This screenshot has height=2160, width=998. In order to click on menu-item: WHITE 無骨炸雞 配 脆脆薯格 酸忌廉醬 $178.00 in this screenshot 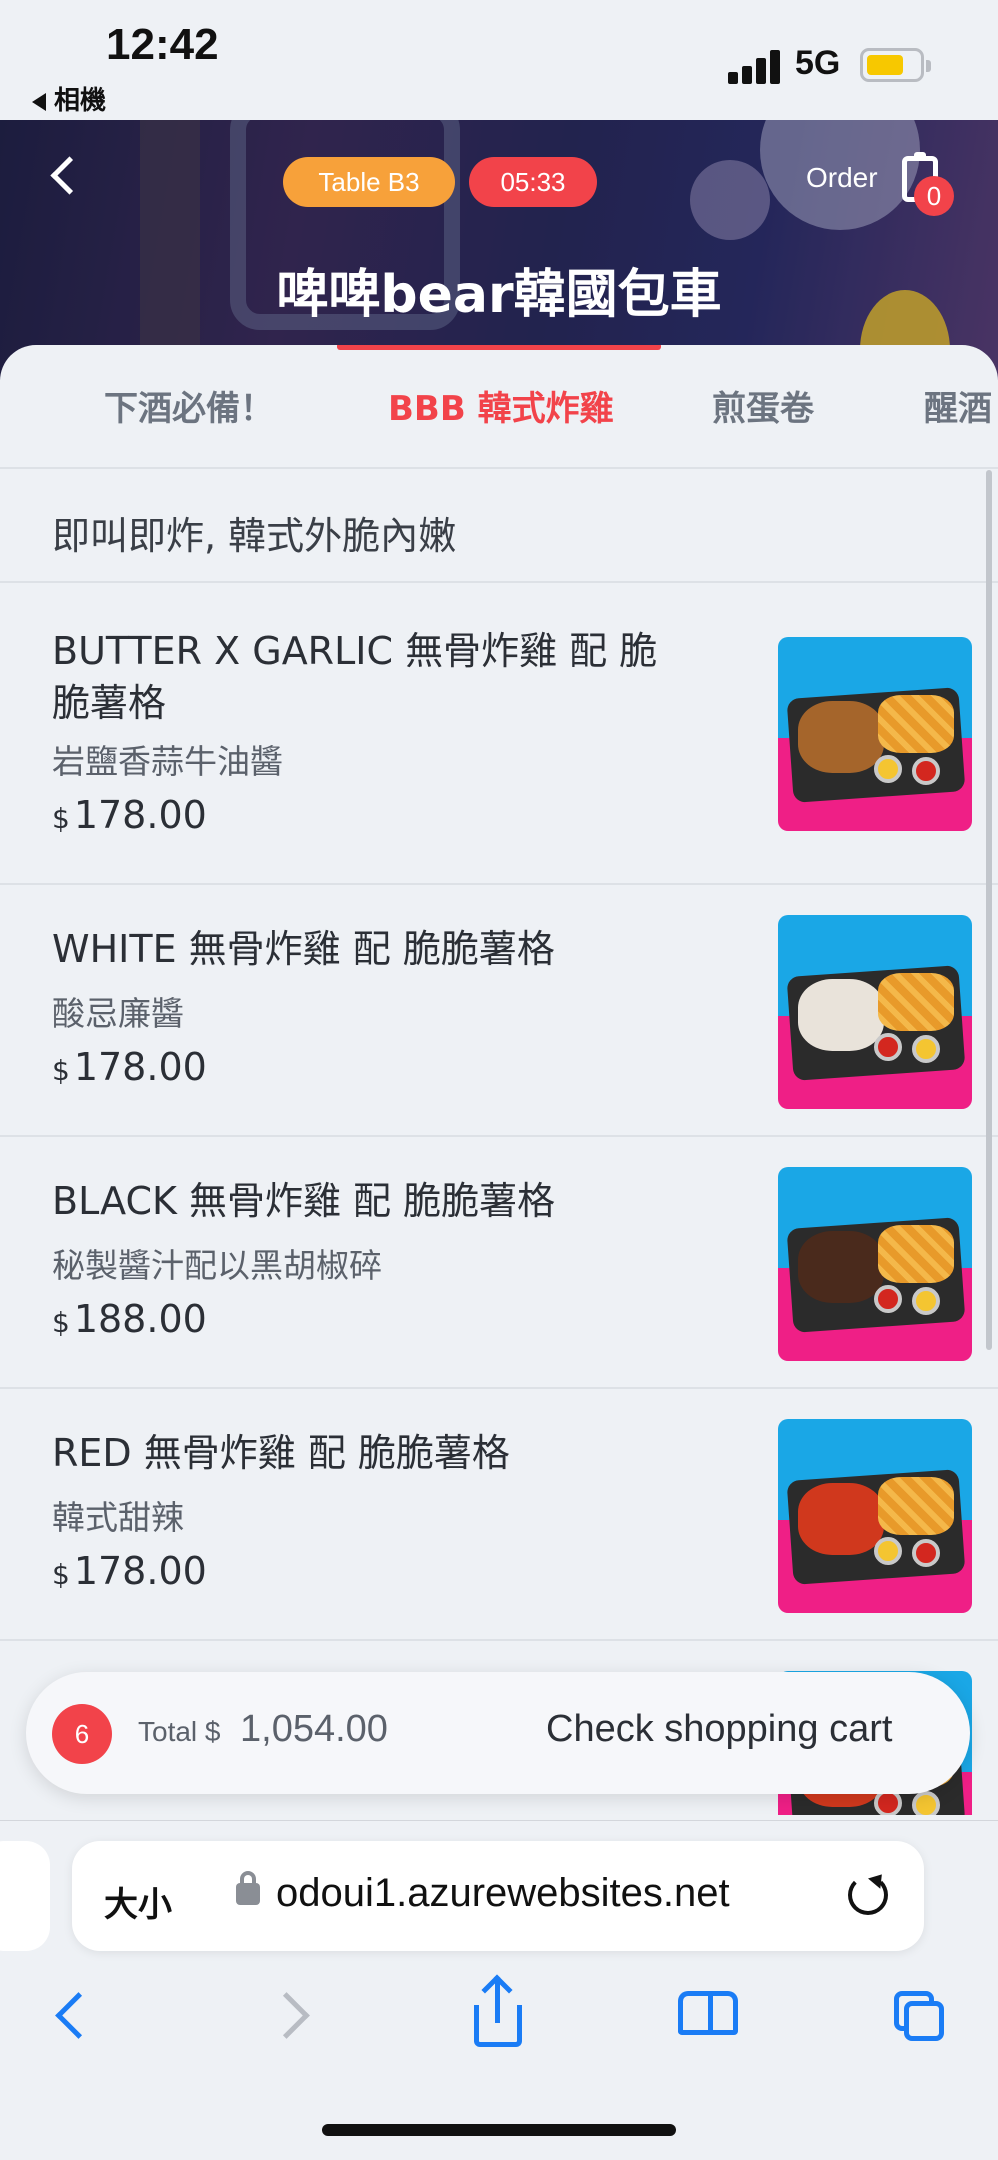, I will do `click(499, 1012)`.